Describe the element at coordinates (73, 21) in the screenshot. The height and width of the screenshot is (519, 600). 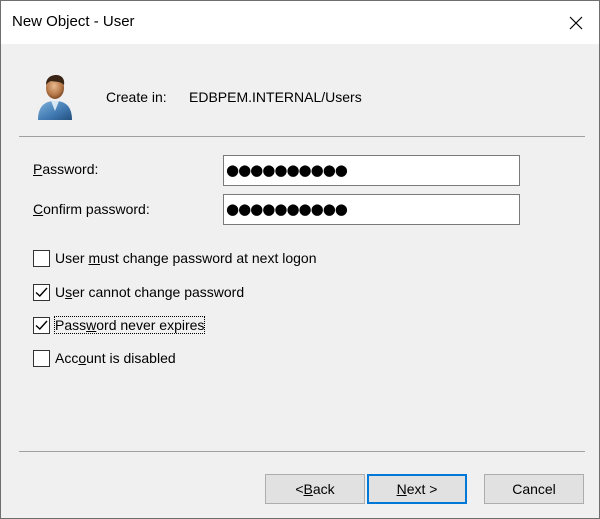
I see `window-title: New Object - User` at that location.